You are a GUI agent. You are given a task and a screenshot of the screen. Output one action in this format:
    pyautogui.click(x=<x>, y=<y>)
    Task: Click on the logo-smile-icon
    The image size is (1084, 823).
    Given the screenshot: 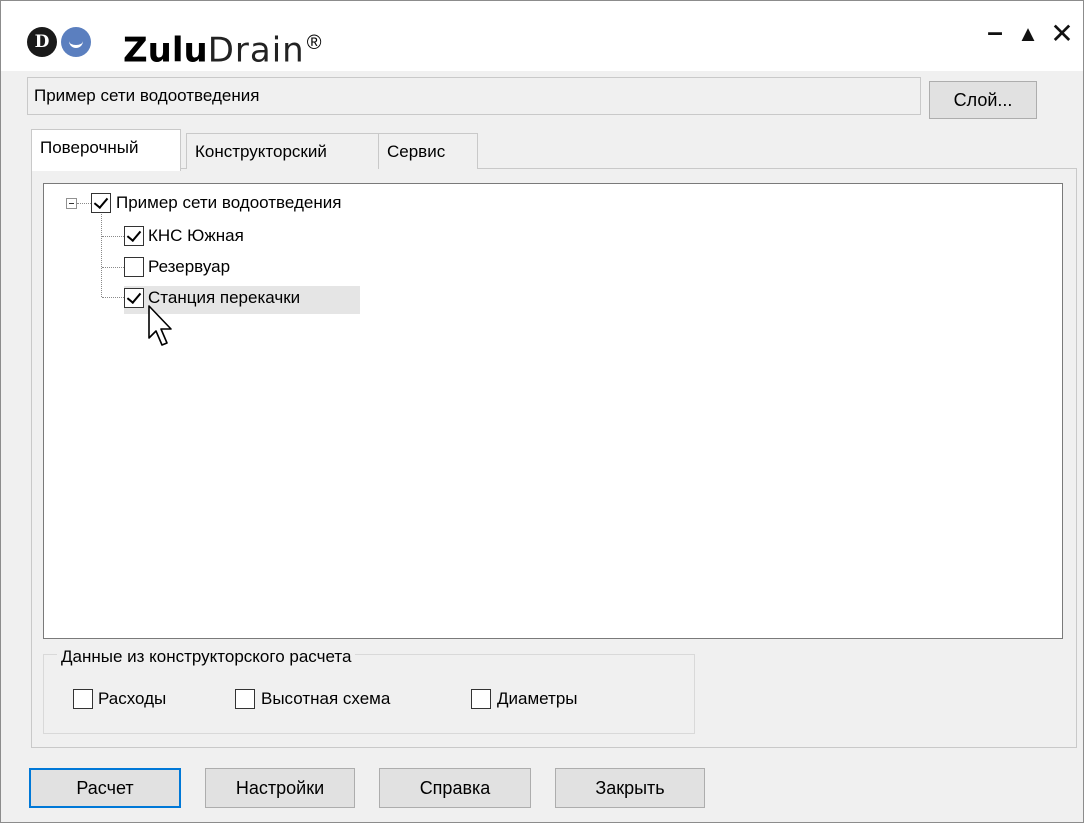 What is the action you would take?
    pyautogui.click(x=76, y=42)
    